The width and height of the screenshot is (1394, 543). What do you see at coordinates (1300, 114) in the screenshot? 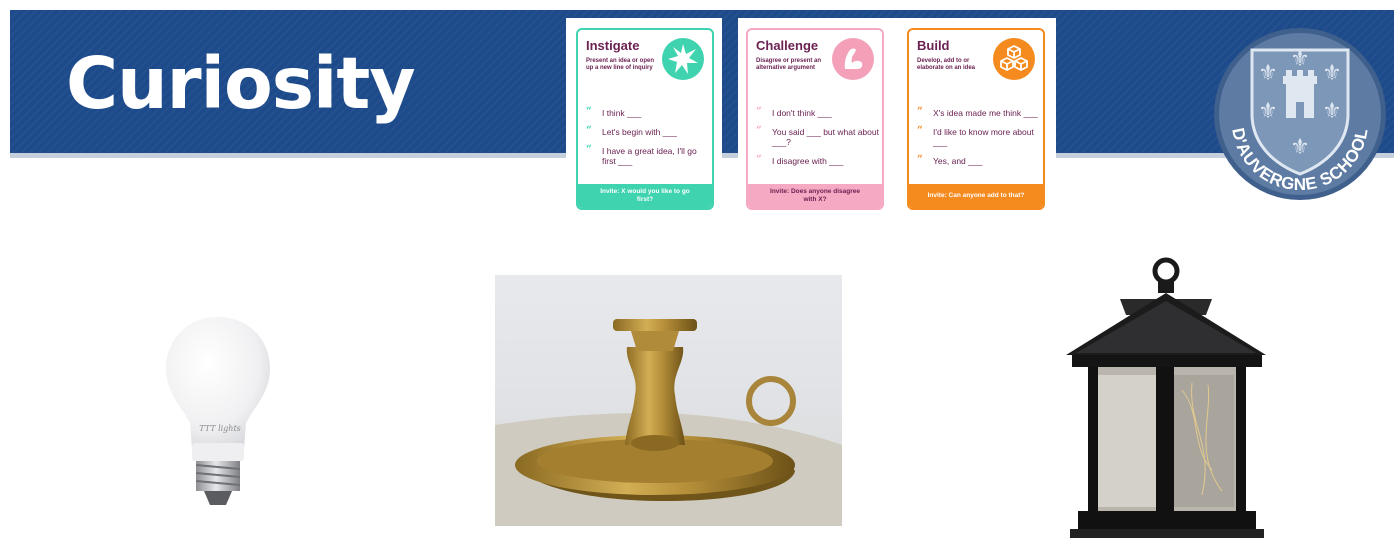
I see `school-crest-logo: ⚜ ⚜ ⚜ ⚜ ⚜ ⚜ D'AUVERGNE SCHOOL` at bounding box center [1300, 114].